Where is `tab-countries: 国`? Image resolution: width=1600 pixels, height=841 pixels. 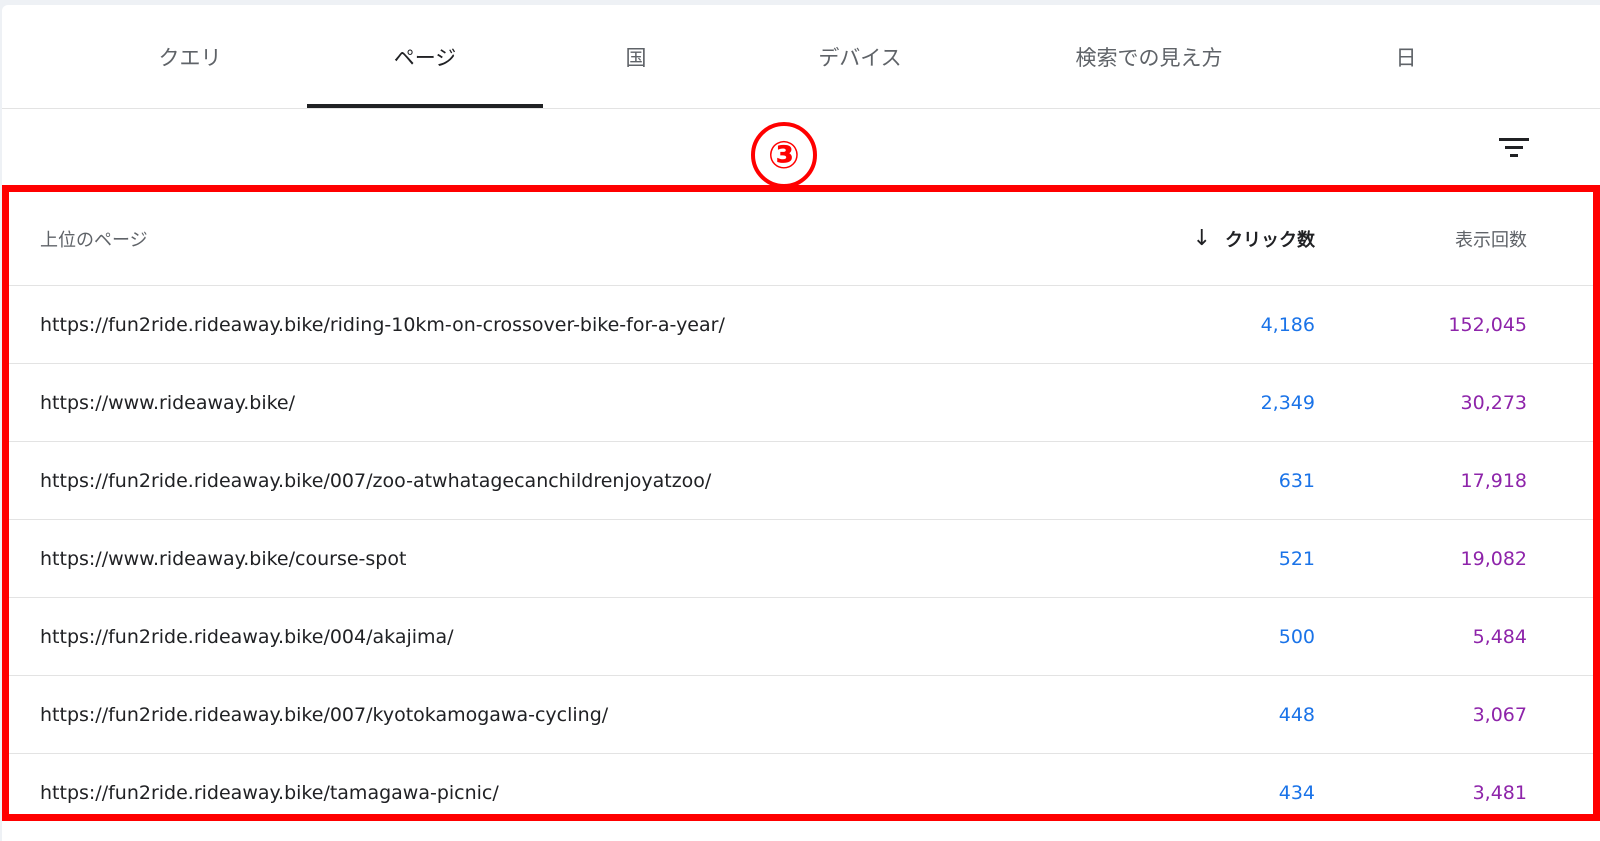 tab-countries: 国 is located at coordinates (636, 56).